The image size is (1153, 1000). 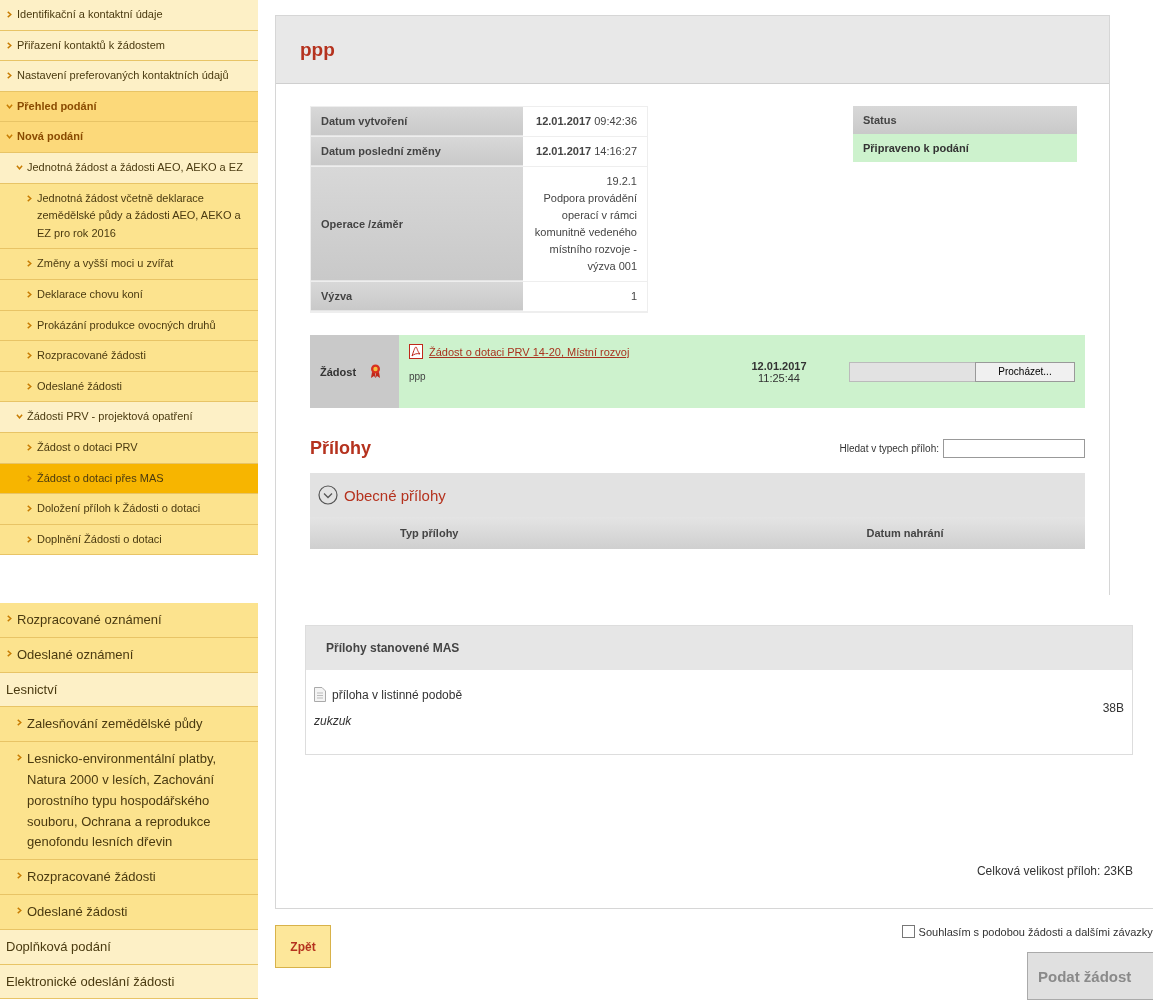 What do you see at coordinates (1014, 449) in the screenshot?
I see `search-field` at bounding box center [1014, 449].